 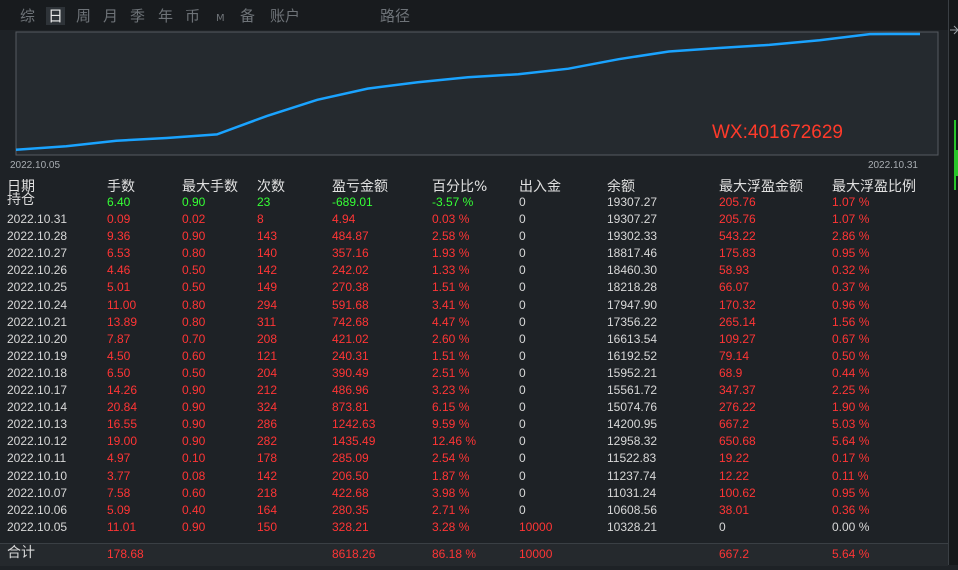 What do you see at coordinates (451, 236) in the screenshot?
I see `row-pct: 2.58 %` at bounding box center [451, 236].